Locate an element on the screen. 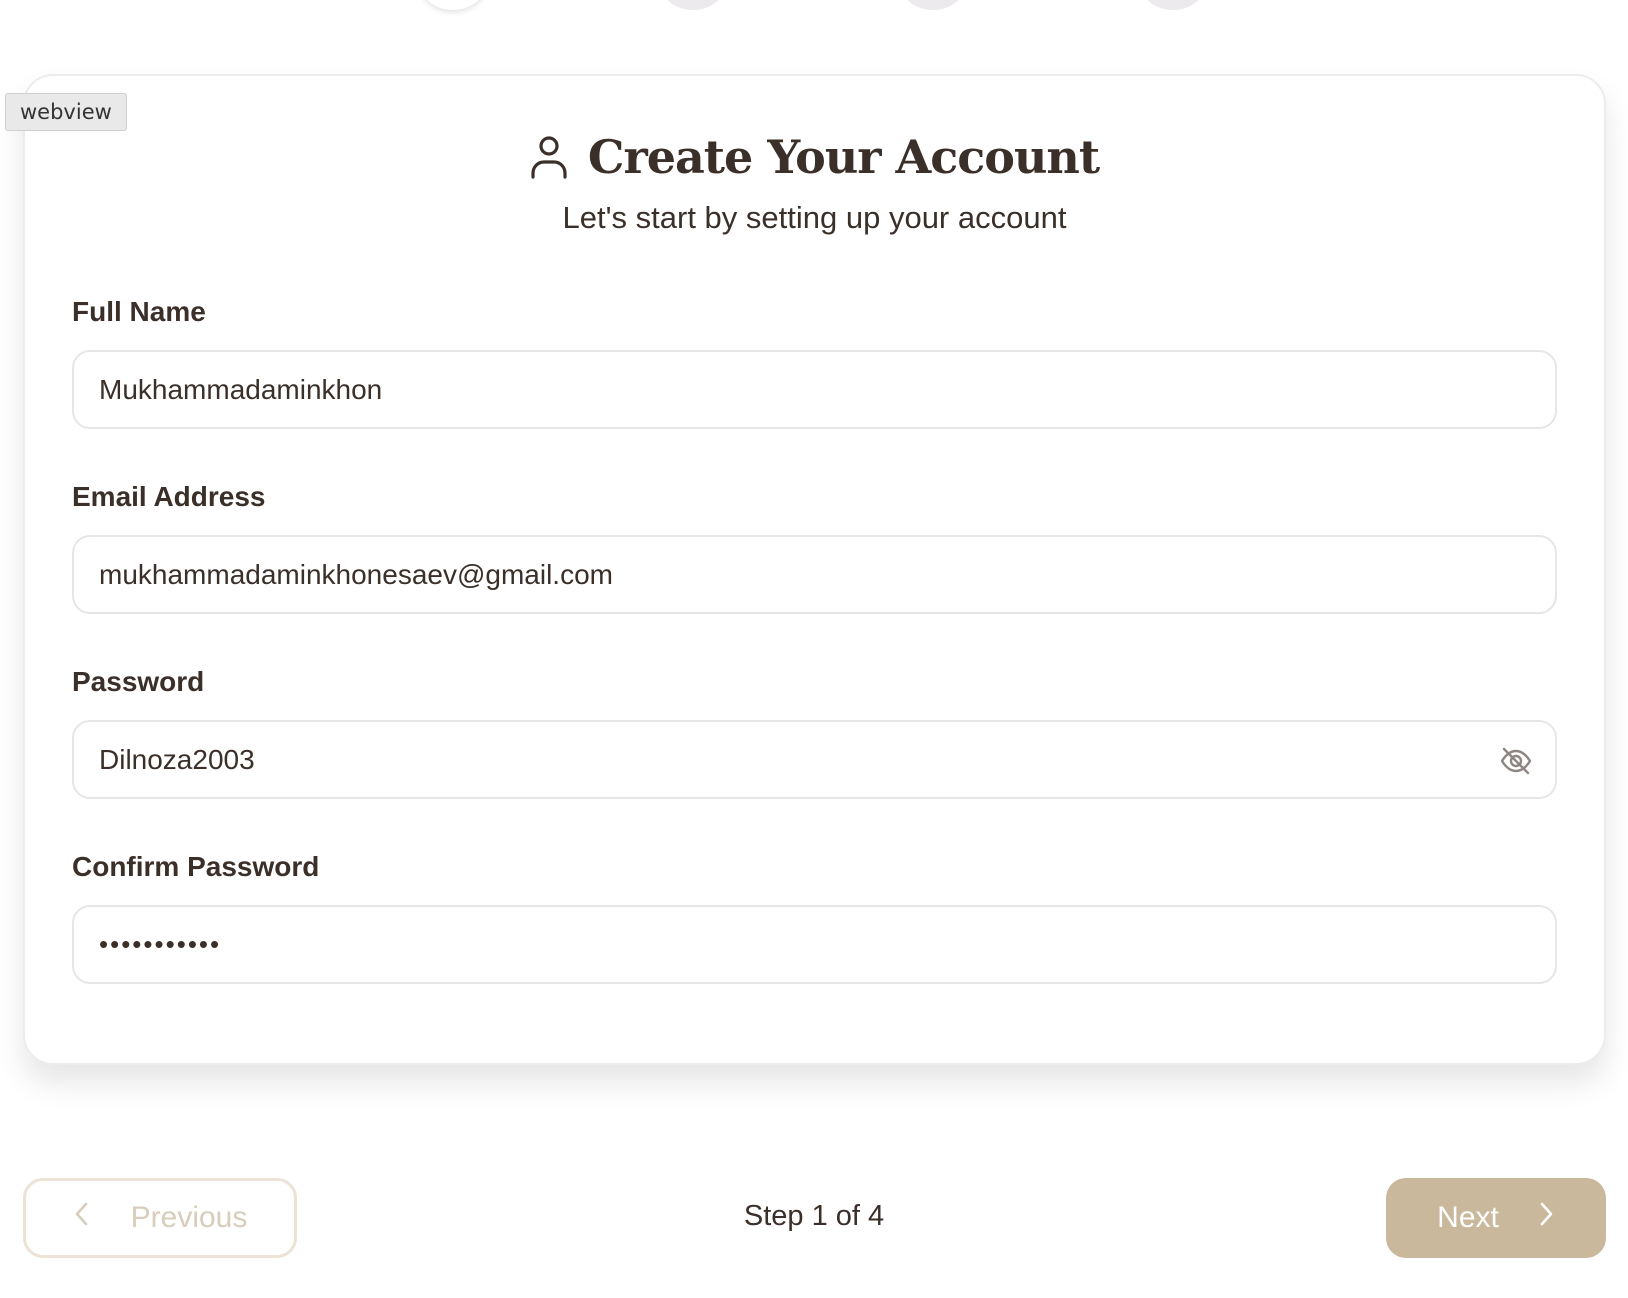 Image resolution: width=1628 pixels, height=1298 pixels. page-subtitle: Let's start by setting up your account is located at coordinates (814, 217).